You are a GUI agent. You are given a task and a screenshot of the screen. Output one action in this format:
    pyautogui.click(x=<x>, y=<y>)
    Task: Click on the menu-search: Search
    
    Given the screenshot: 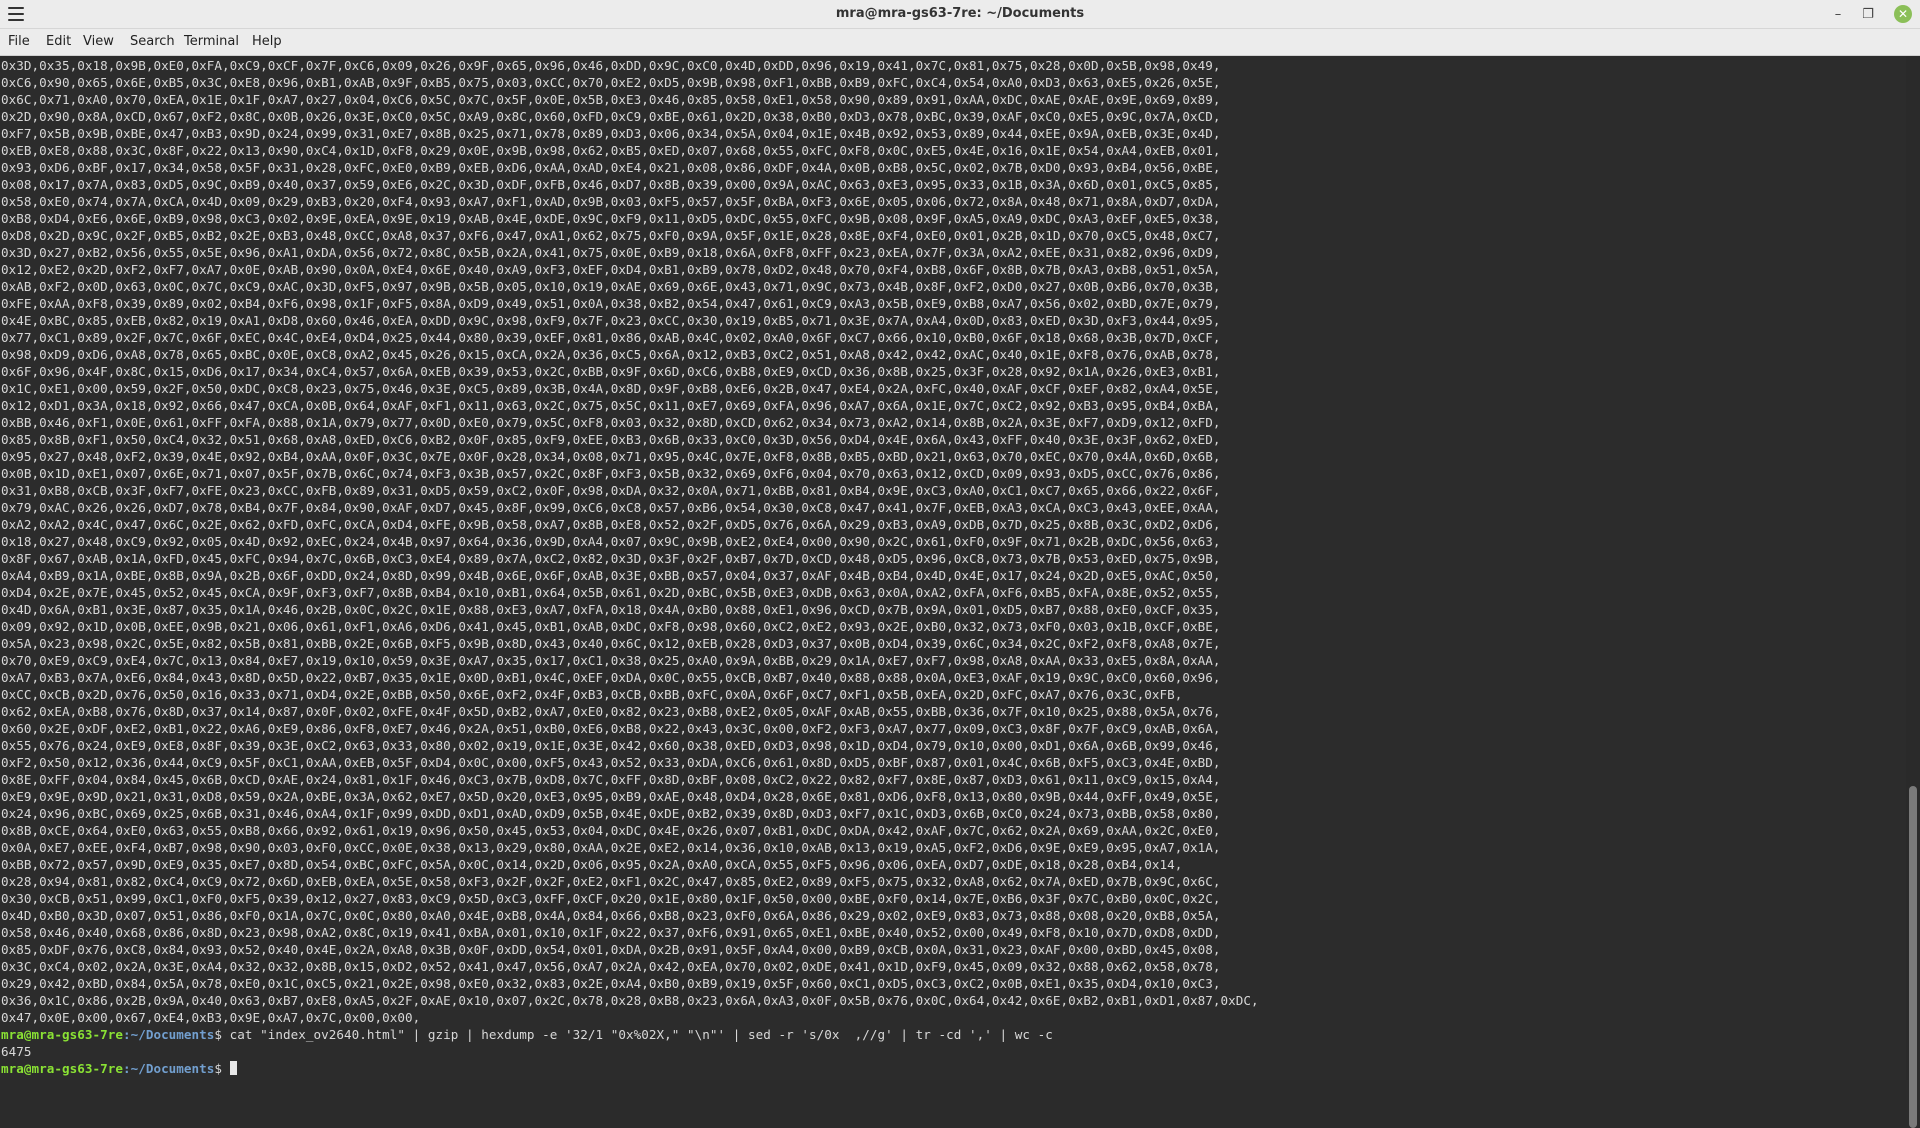 What is the action you would take?
    pyautogui.click(x=152, y=41)
    